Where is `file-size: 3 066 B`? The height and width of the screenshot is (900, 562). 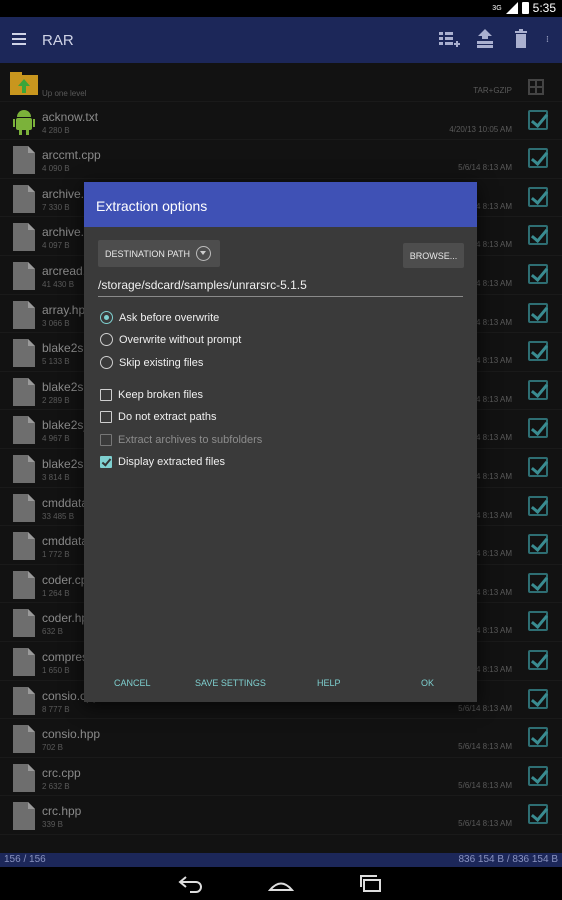
file-size: 3 066 B is located at coordinates (56, 323).